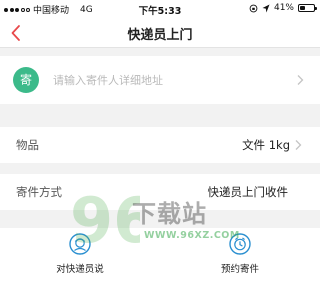 The width and height of the screenshot is (320, 294). Describe the element at coordinates (80, 269) in the screenshot. I see `talk-to-courier-label: 对快递员说` at that location.